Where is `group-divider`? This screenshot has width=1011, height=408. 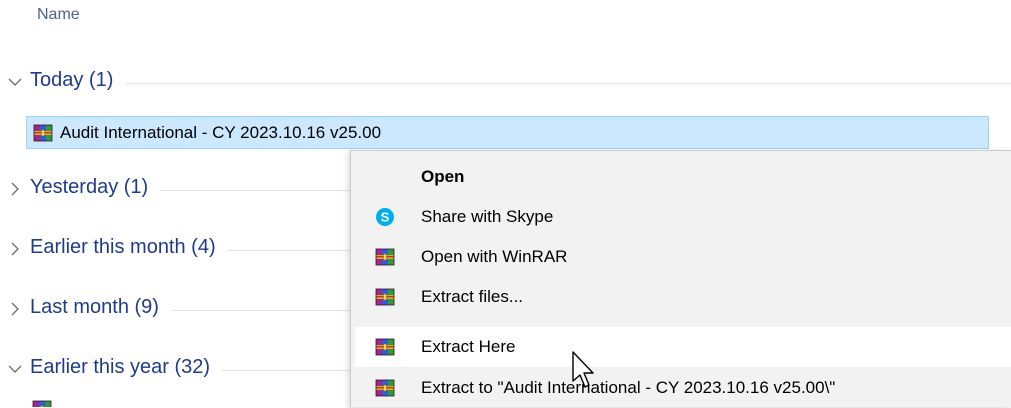
group-divider is located at coordinates (520, 83).